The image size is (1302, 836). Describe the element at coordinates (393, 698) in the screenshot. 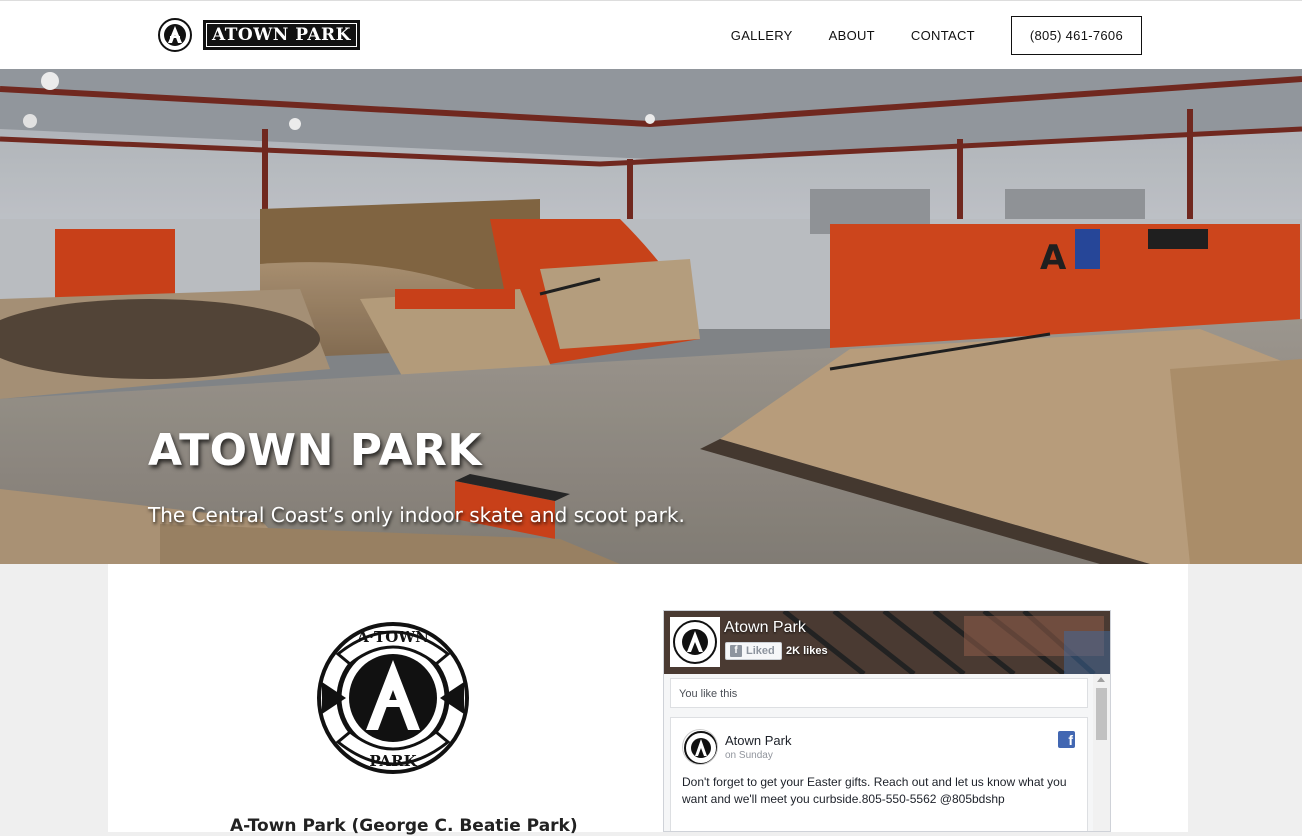

I see `atown-emblem-icon: A·TOWN PARK` at that location.